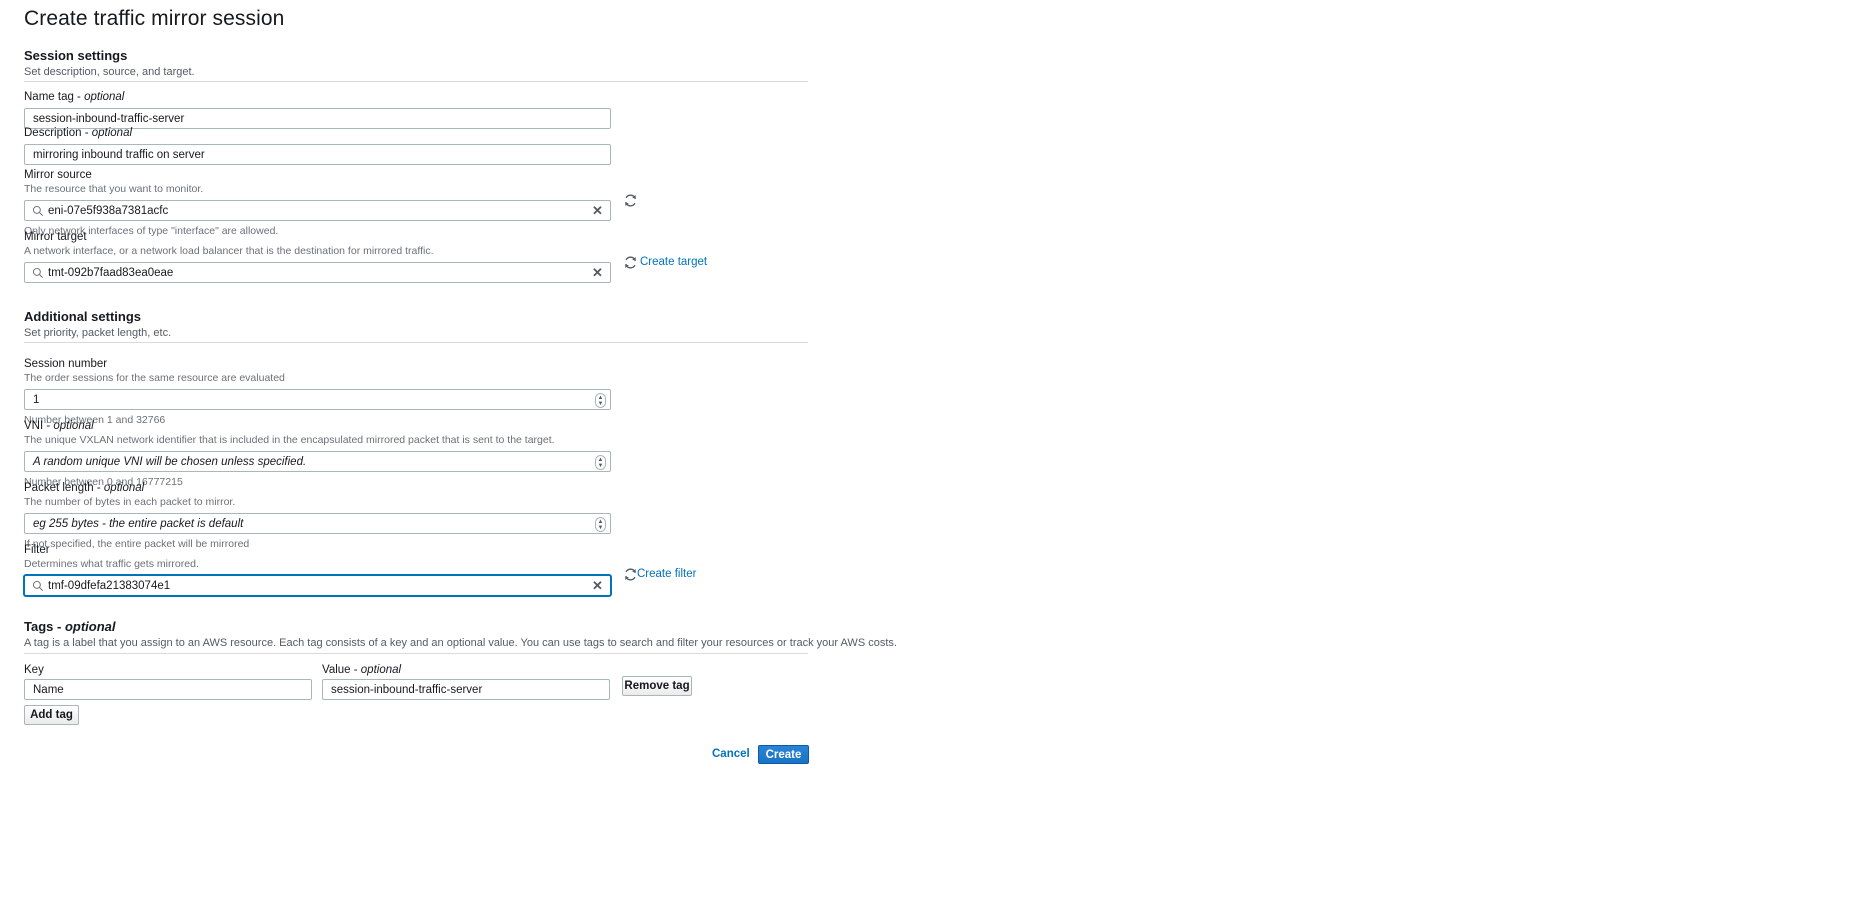 The image size is (1865, 914). I want to click on name-tag-label: Name tag - optional, so click(74, 97).